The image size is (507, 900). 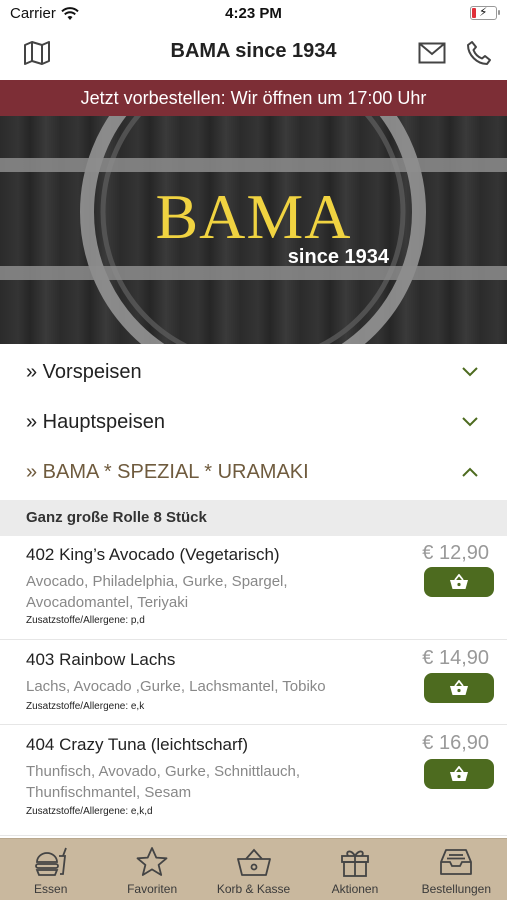 What do you see at coordinates (51, 862) in the screenshot?
I see `burger-drink-icon` at bounding box center [51, 862].